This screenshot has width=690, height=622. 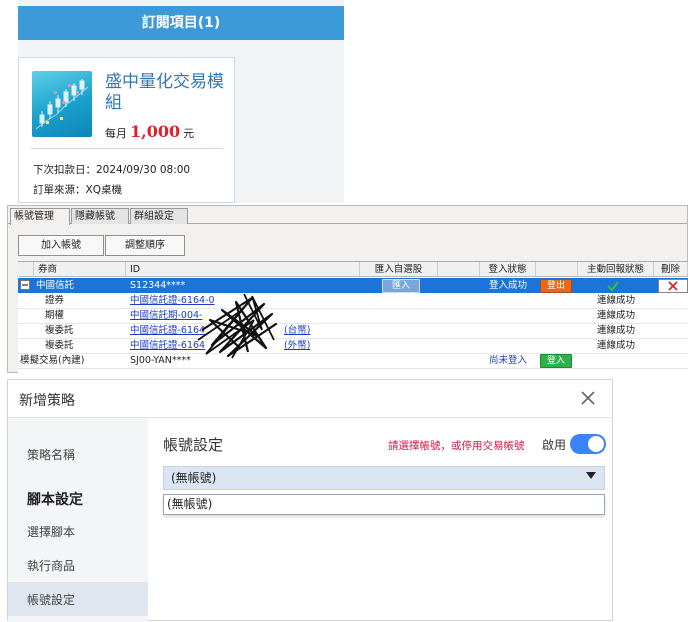 I want to click on col-import: 匯入自選股, so click(x=399, y=269).